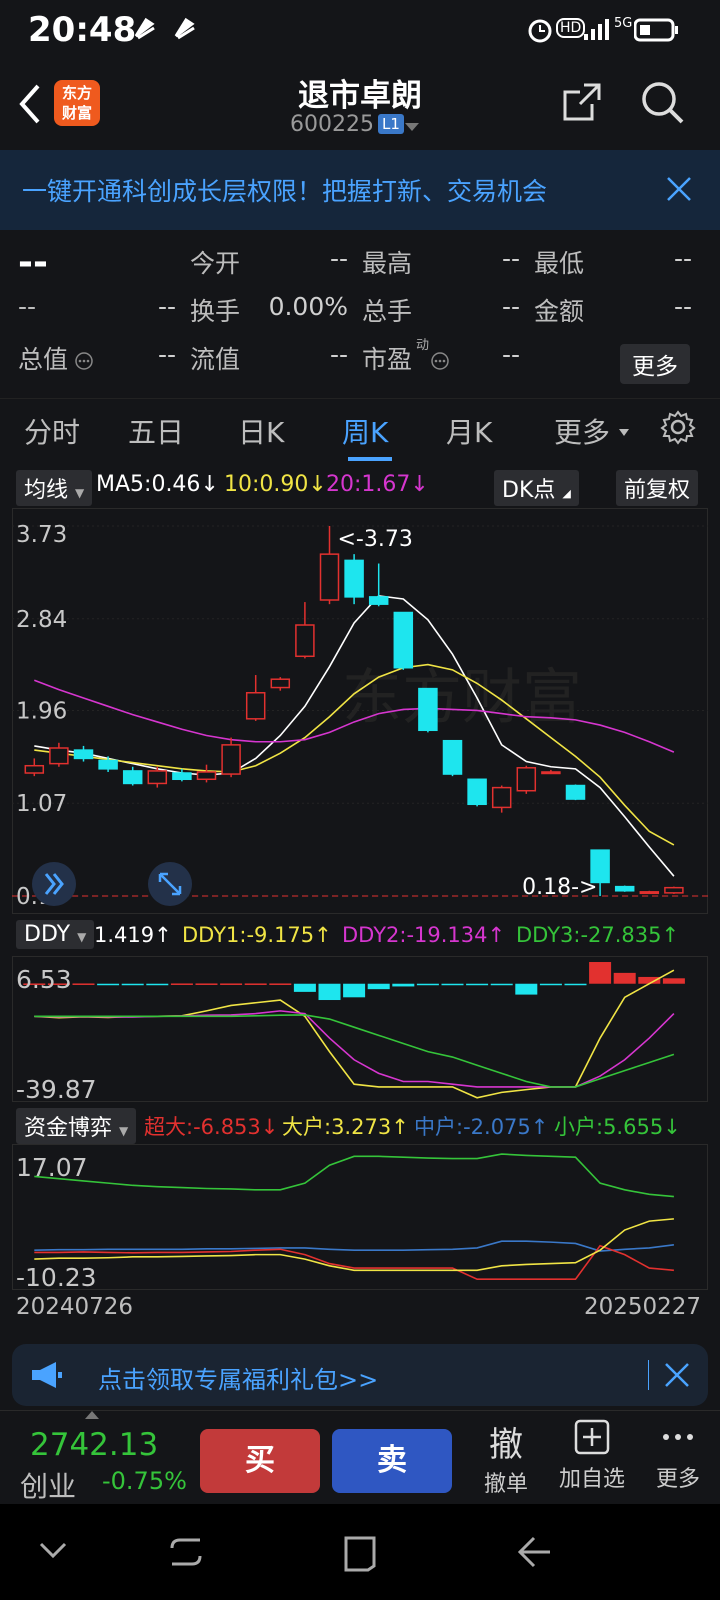 This screenshot has height=1600, width=720. What do you see at coordinates (598, 935) in the screenshot?
I see `ddy3-value: DDY3:-27.835↑` at bounding box center [598, 935].